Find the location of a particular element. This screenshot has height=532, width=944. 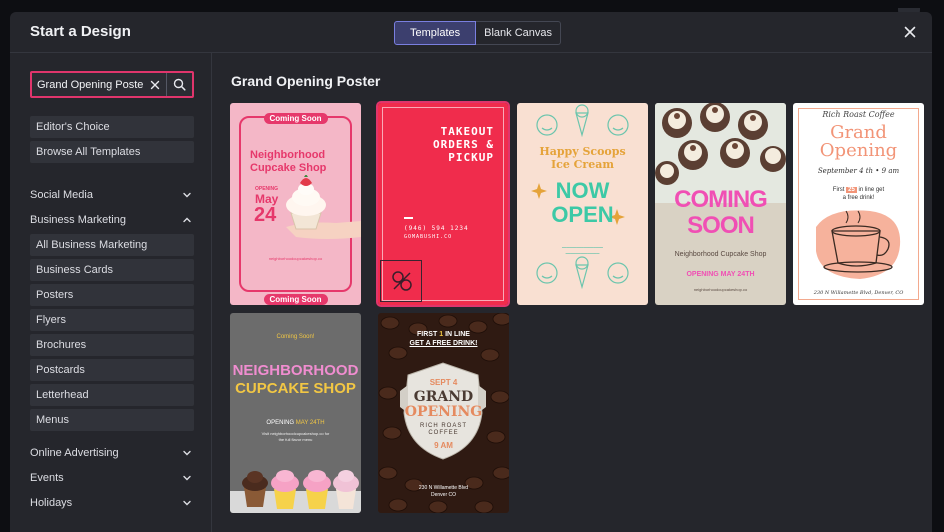

sidebar-category-online-advertising: Online Advertising is located at coordinates (112, 453).